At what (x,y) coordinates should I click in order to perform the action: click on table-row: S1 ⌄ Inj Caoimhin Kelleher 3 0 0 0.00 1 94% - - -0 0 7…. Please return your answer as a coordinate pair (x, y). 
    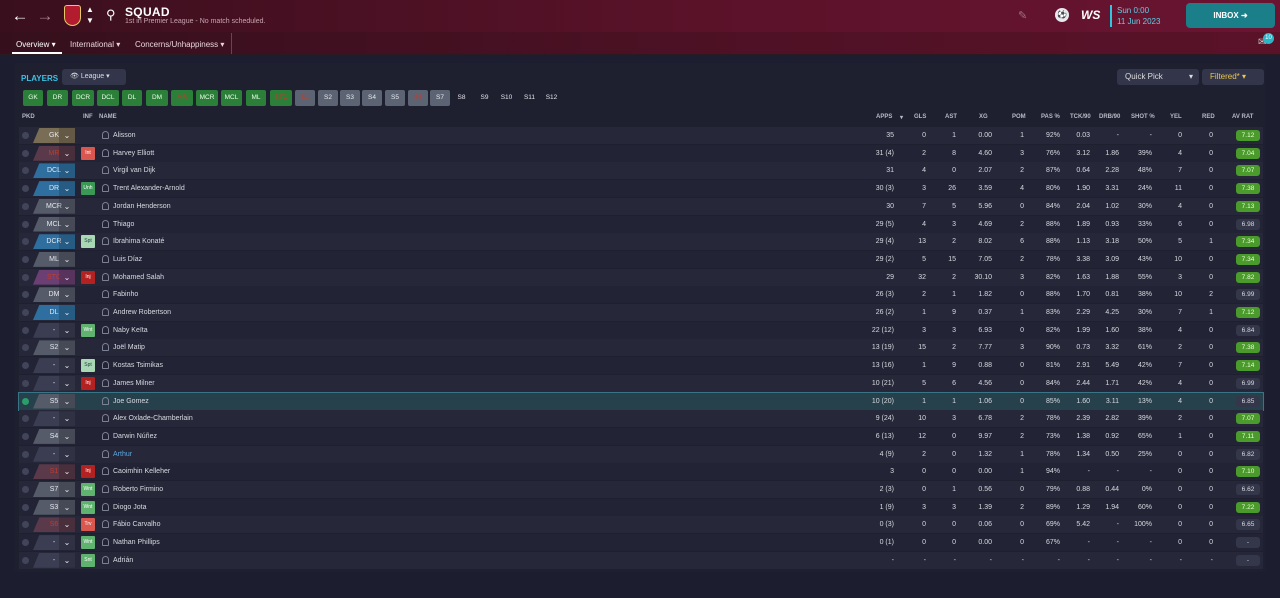
    Looking at the image, I should click on (641, 472).